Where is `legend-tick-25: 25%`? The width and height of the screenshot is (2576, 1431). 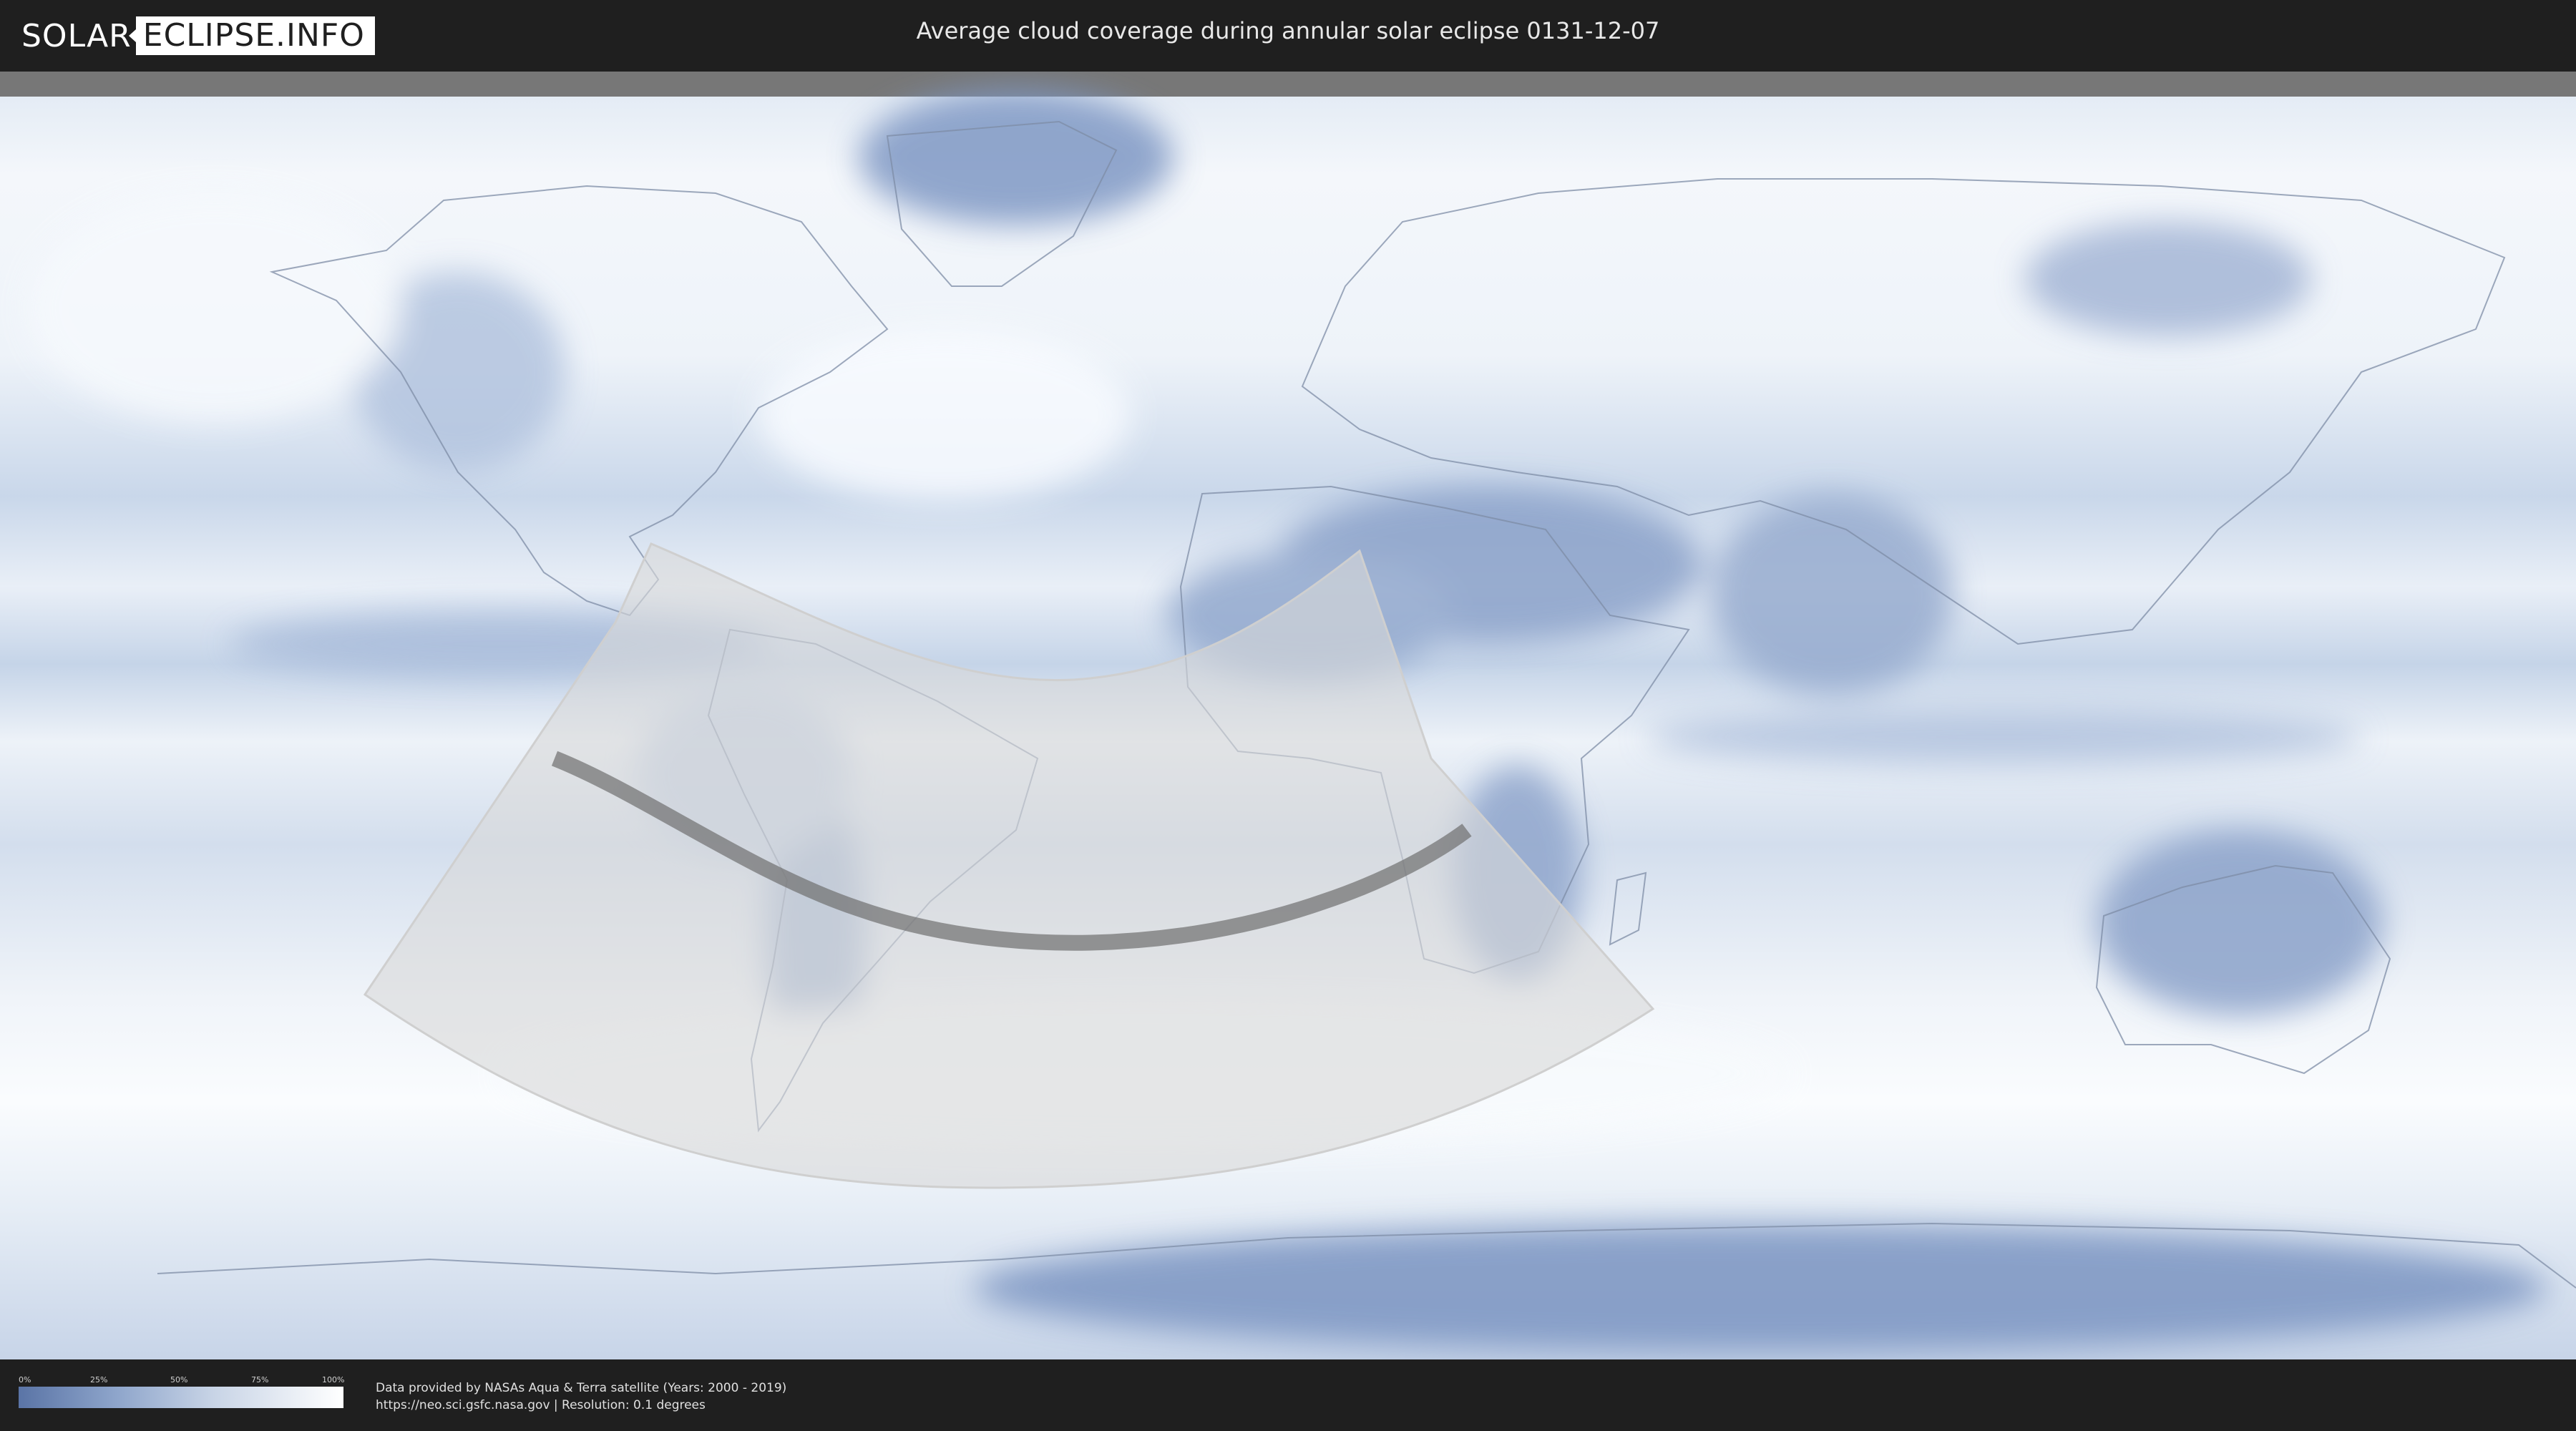
legend-tick-25: 25% is located at coordinates (99, 1379).